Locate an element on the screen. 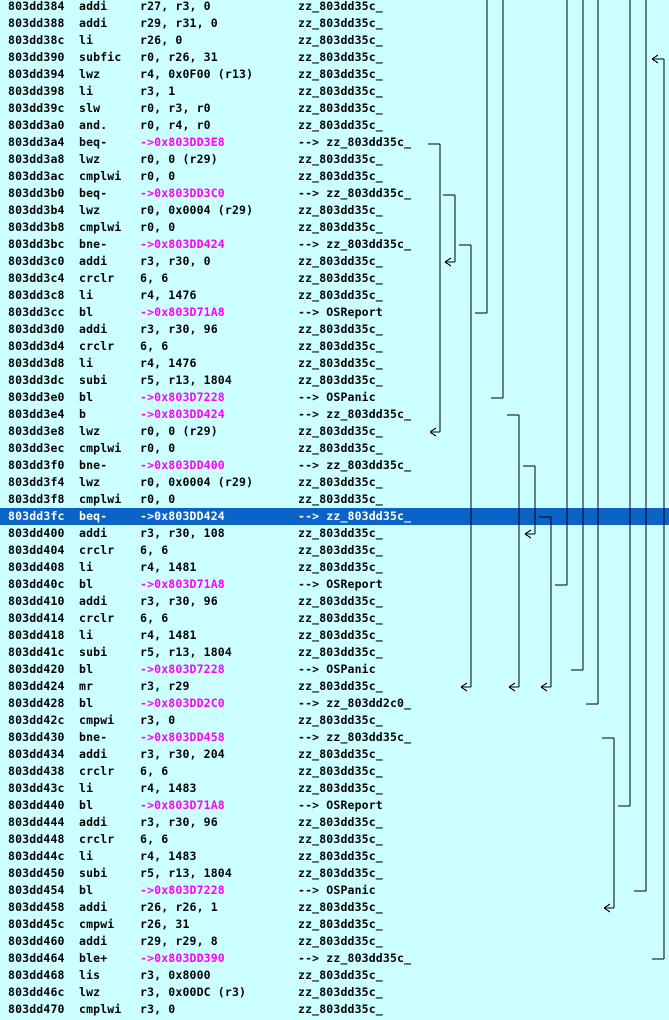  instruction-row: 803dd384 addi r27, r3, 0 zz_803dd35c_ is located at coordinates (334, 7).